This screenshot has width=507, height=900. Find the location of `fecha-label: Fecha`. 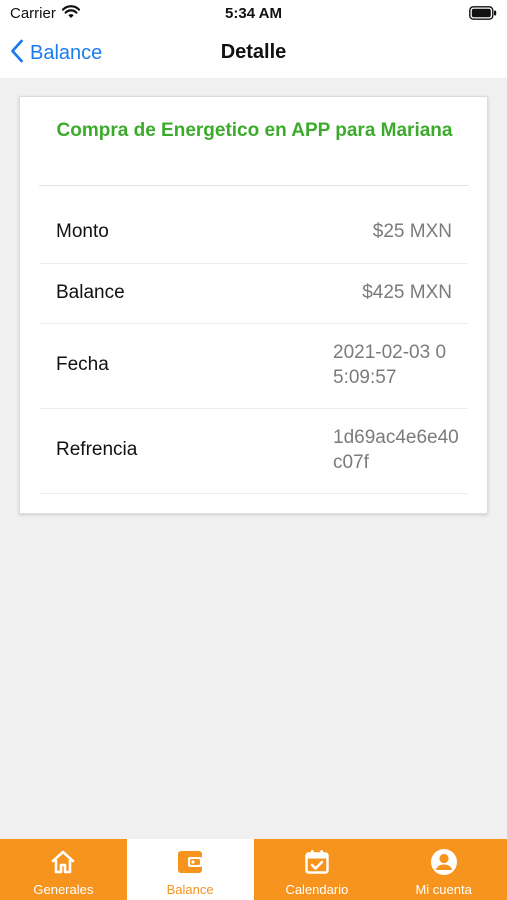

fecha-label: Fecha is located at coordinates (82, 364).